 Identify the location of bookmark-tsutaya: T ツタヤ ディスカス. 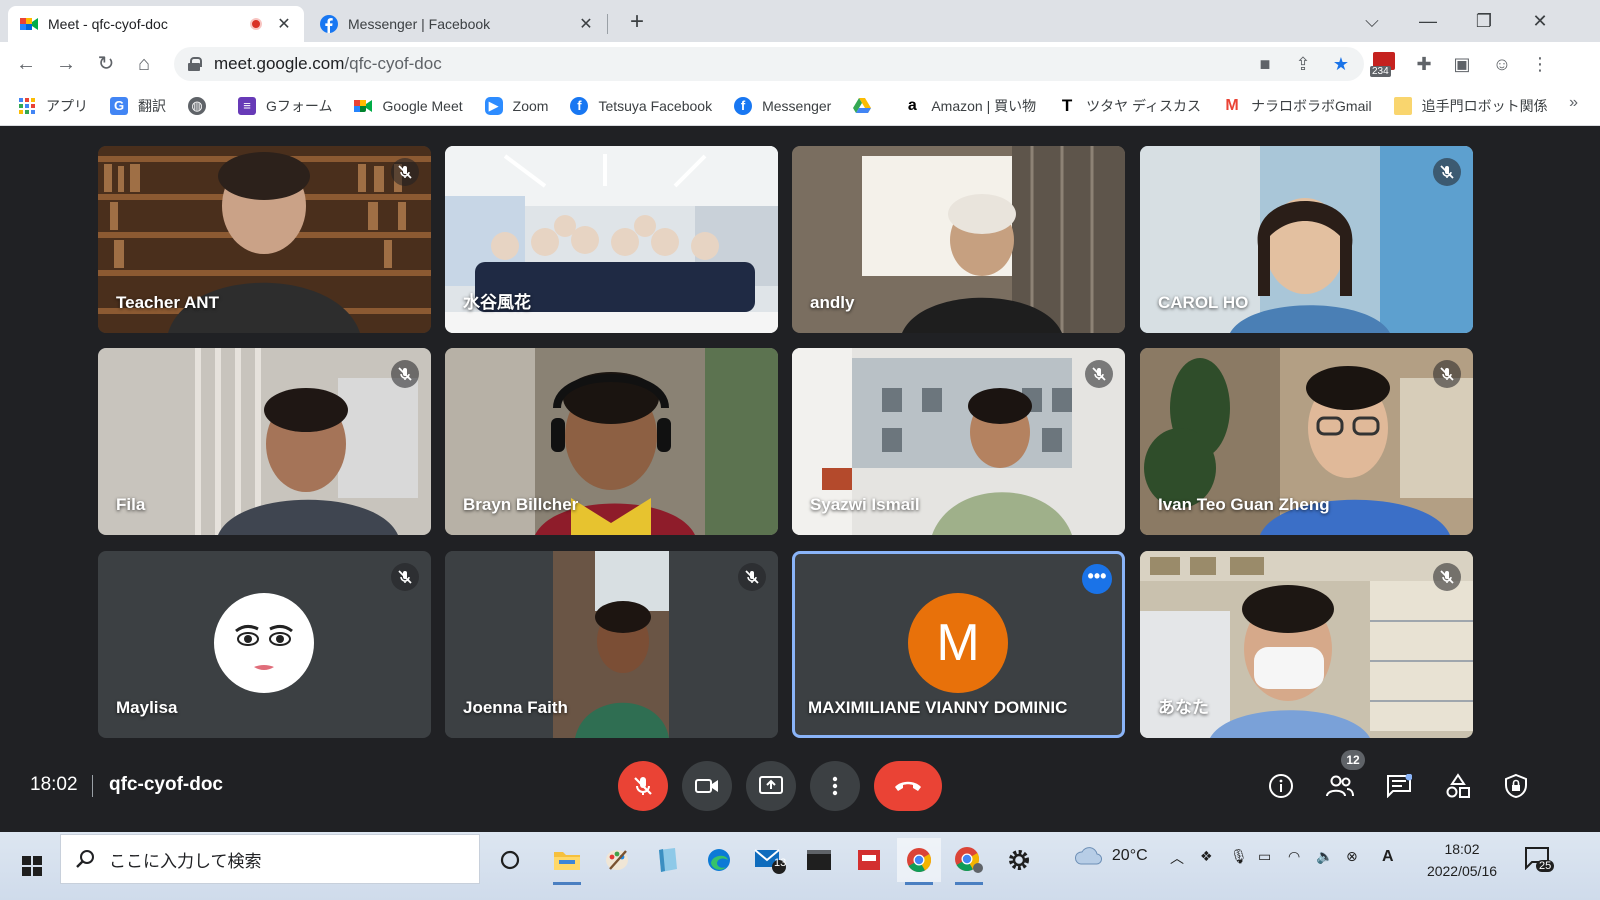
(1129, 106).